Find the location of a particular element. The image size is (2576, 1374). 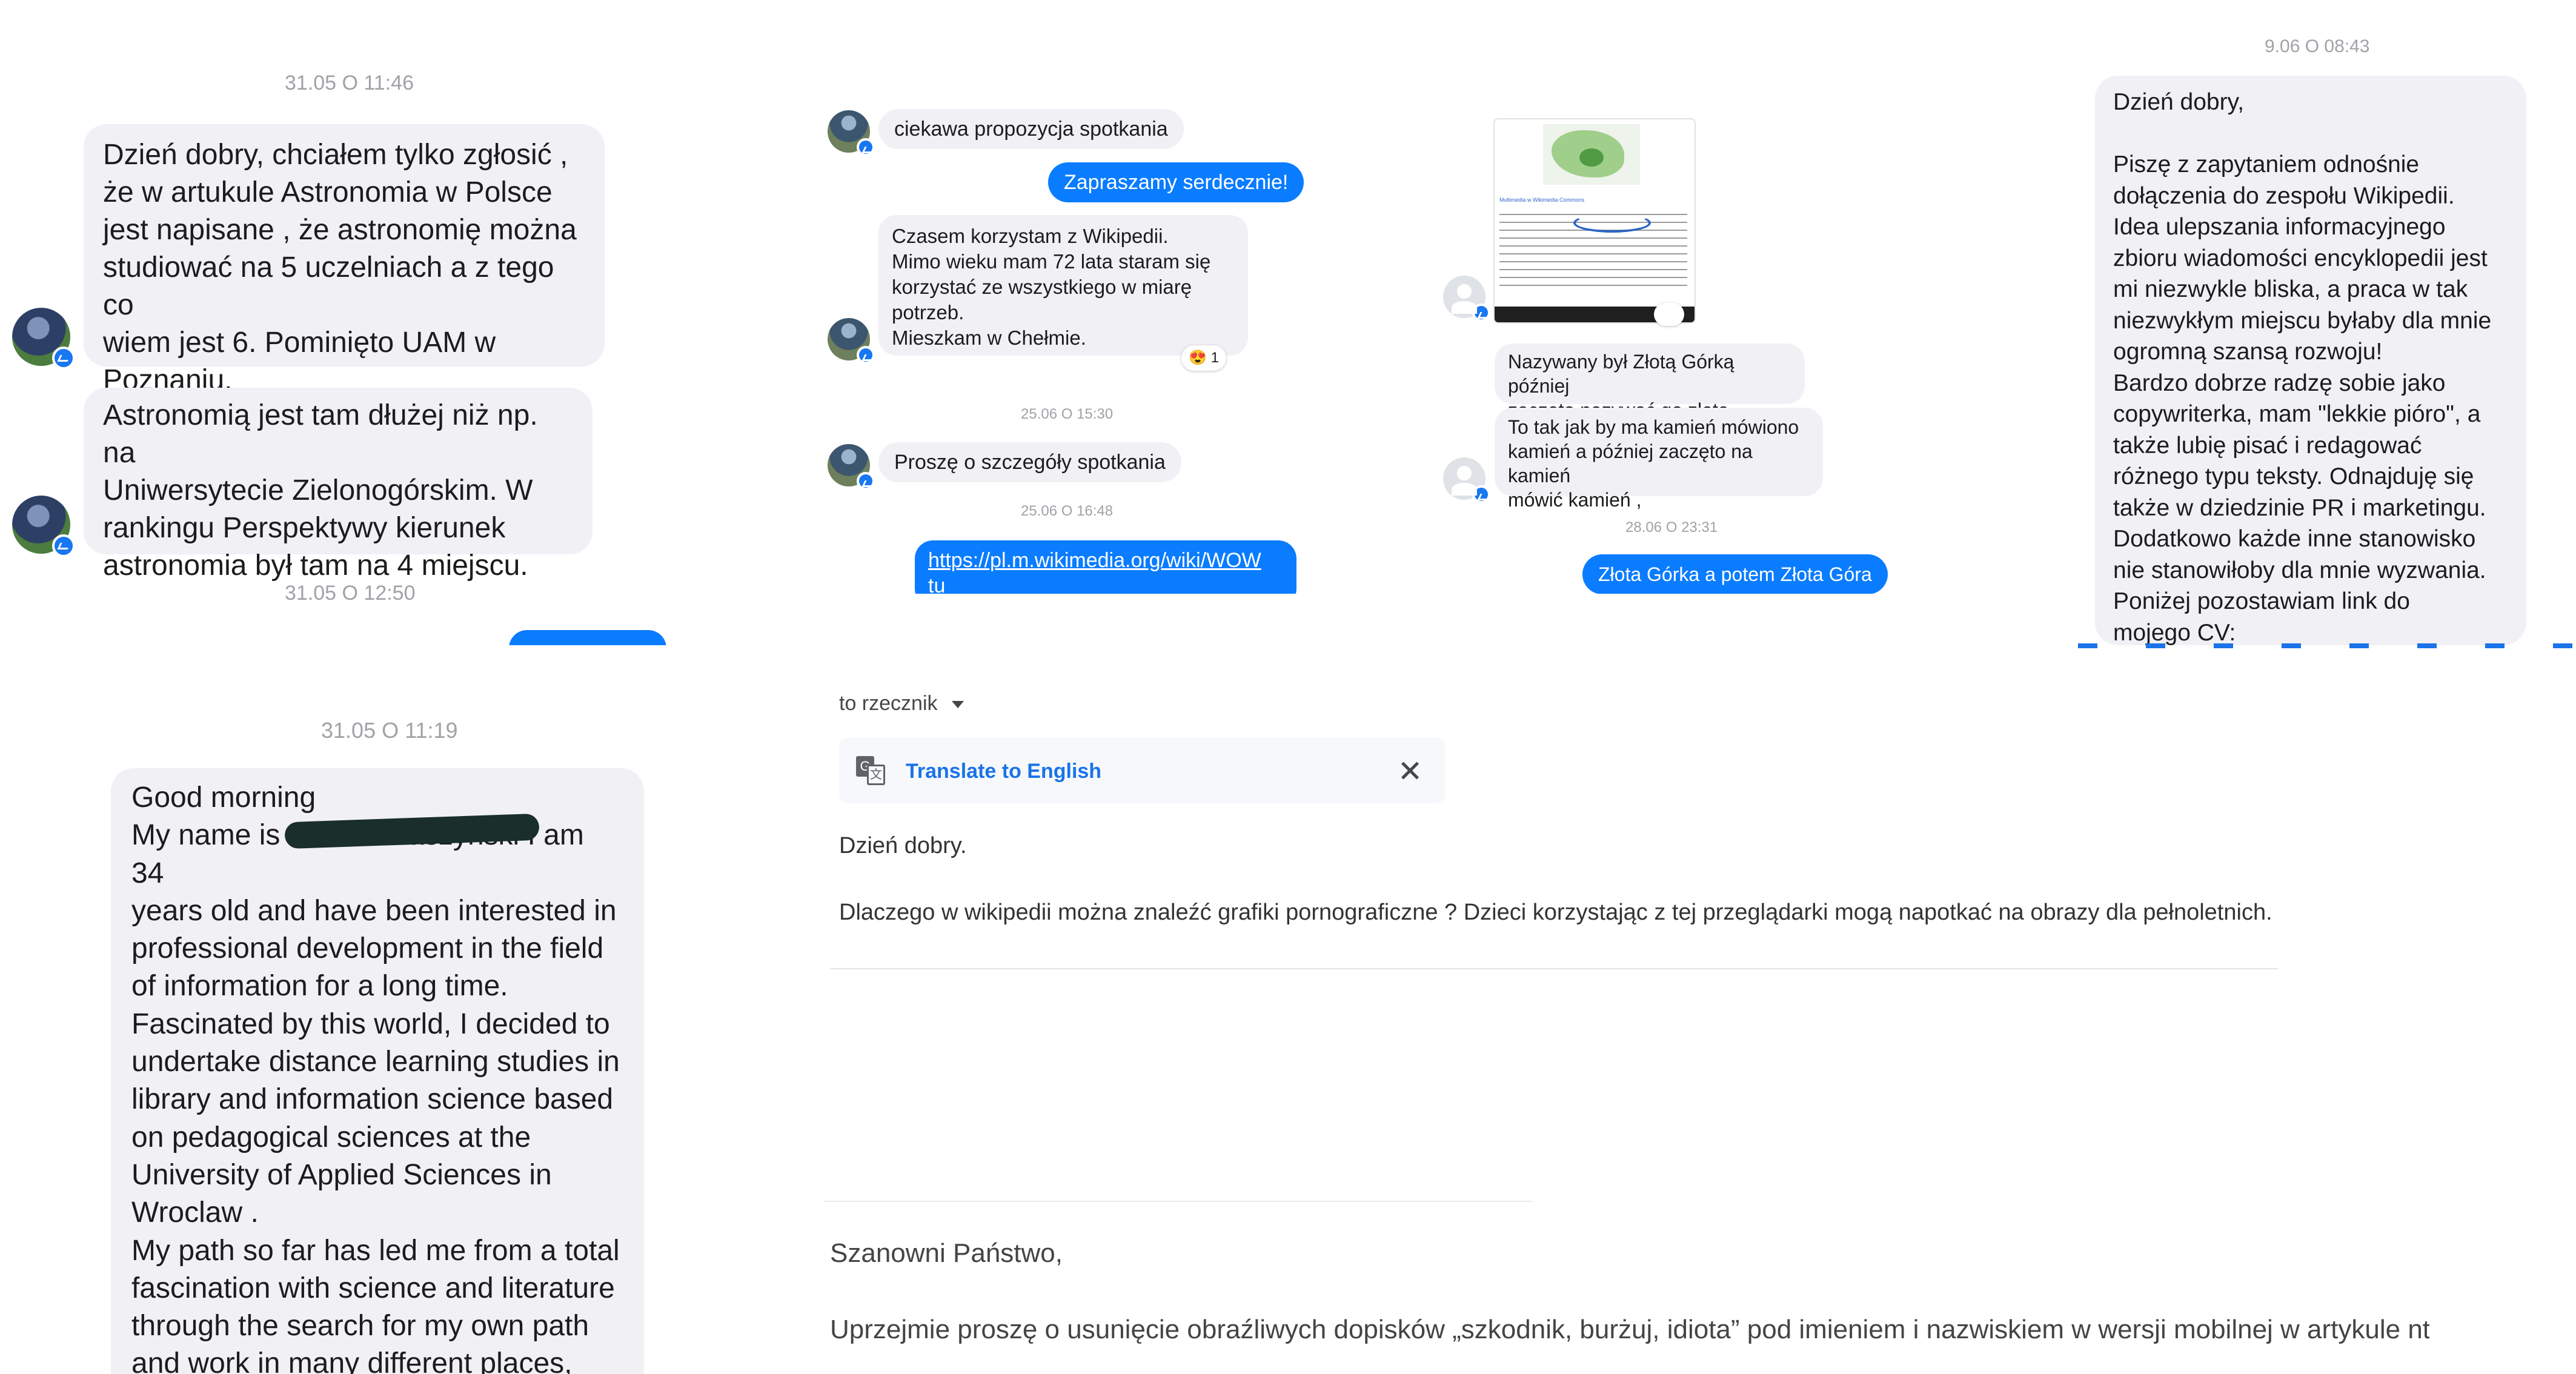

timestamp: 28.06 O 23:31 is located at coordinates (1672, 527).